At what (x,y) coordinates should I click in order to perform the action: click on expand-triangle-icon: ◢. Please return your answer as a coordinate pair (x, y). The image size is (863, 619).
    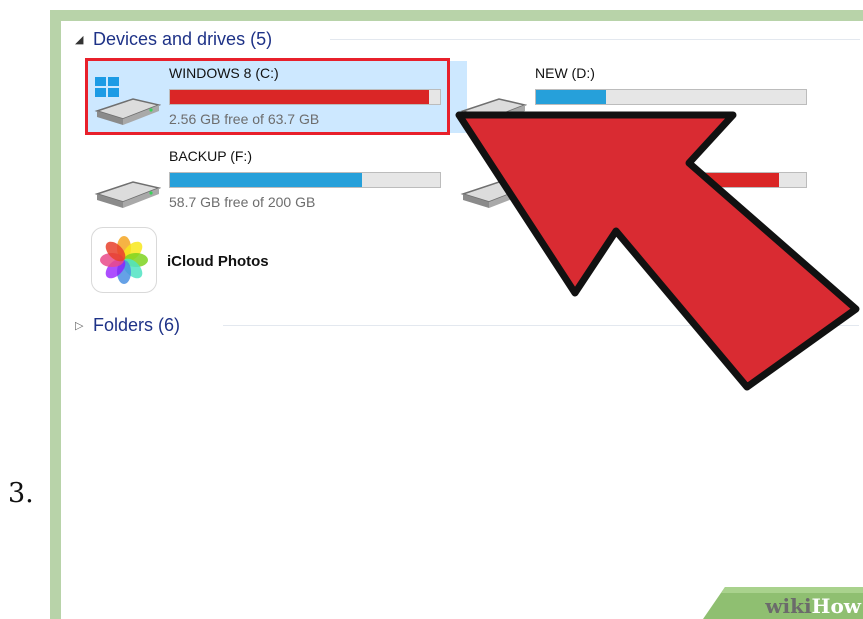
    Looking at the image, I should click on (82, 39).